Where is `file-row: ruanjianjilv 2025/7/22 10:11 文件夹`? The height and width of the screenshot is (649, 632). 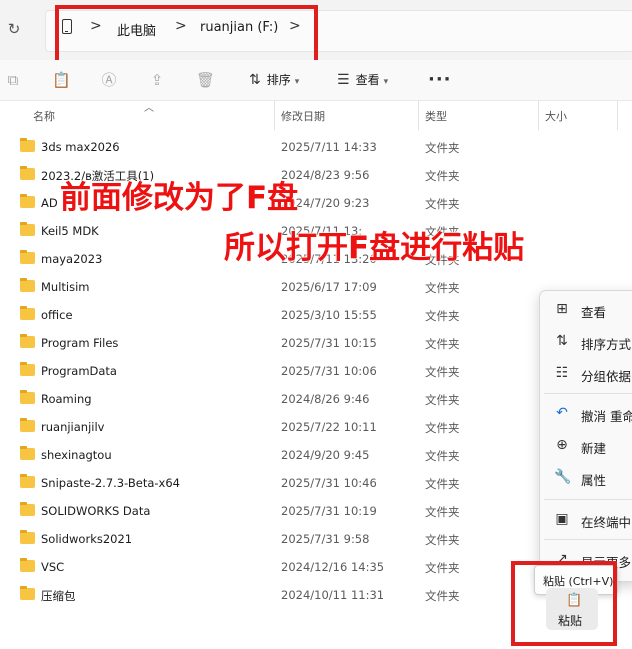 file-row: ruanjianjilv 2025/7/22 10:11 文件夹 is located at coordinates (316, 427).